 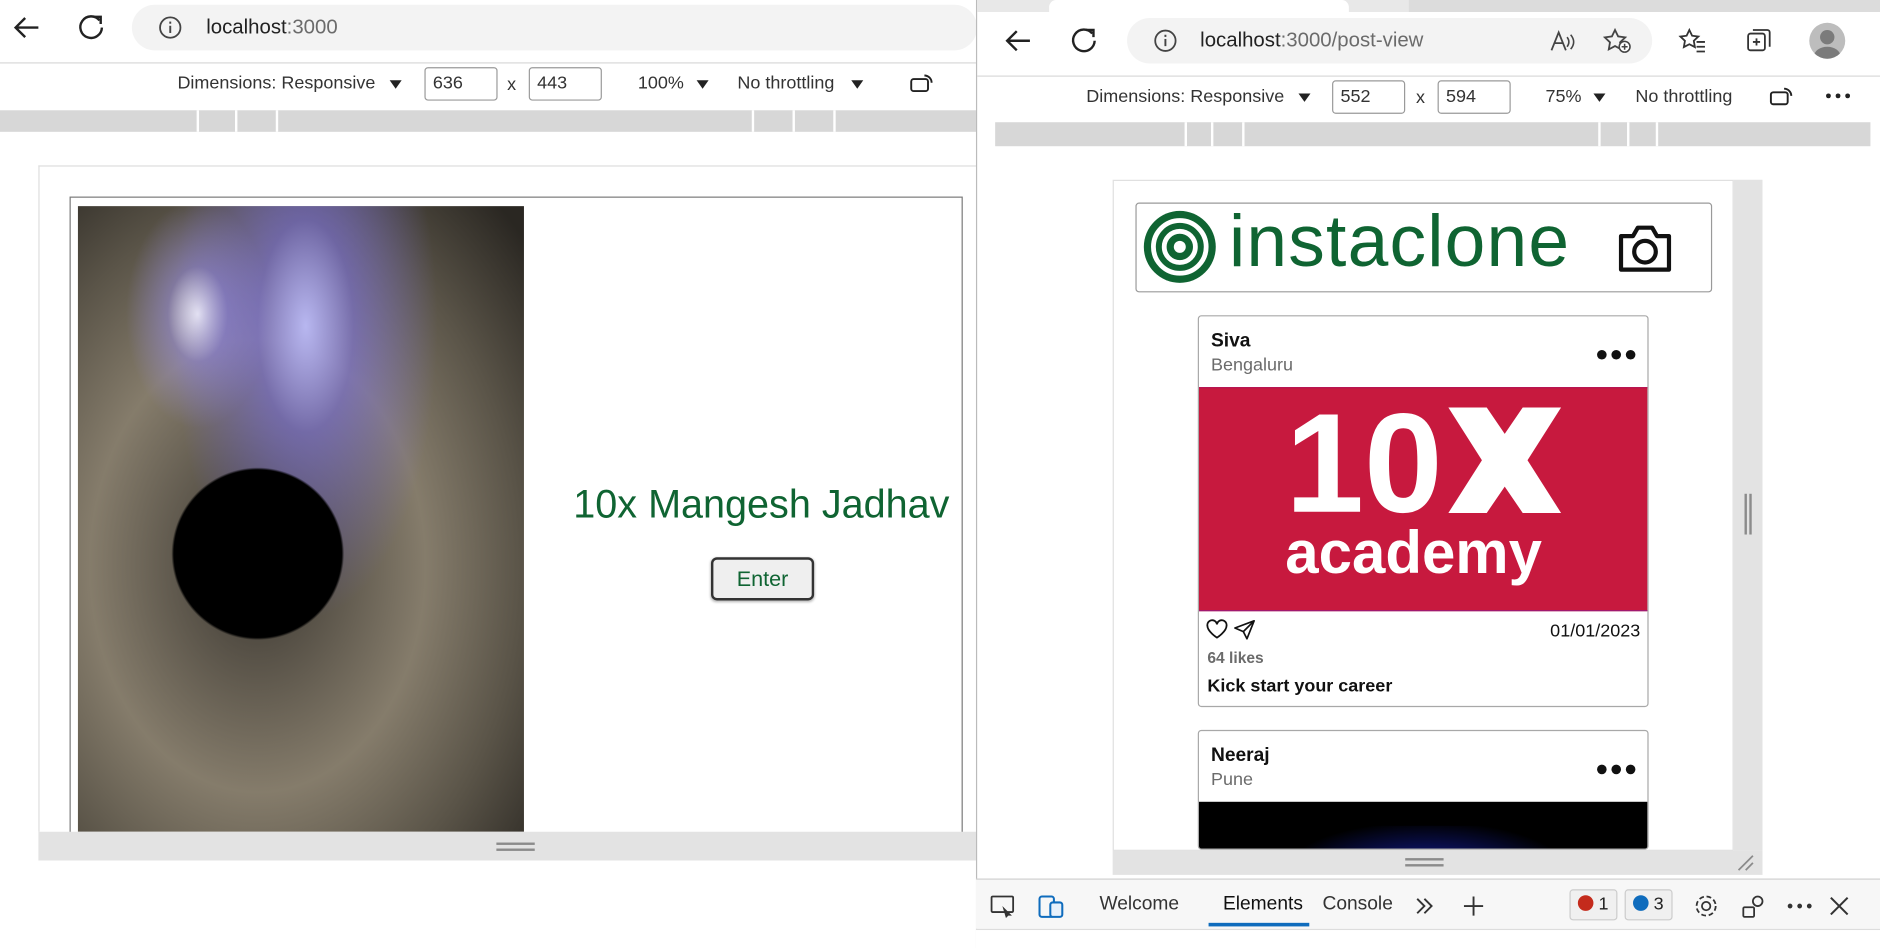 I want to click on settings-gear-icon, so click(x=1706, y=906).